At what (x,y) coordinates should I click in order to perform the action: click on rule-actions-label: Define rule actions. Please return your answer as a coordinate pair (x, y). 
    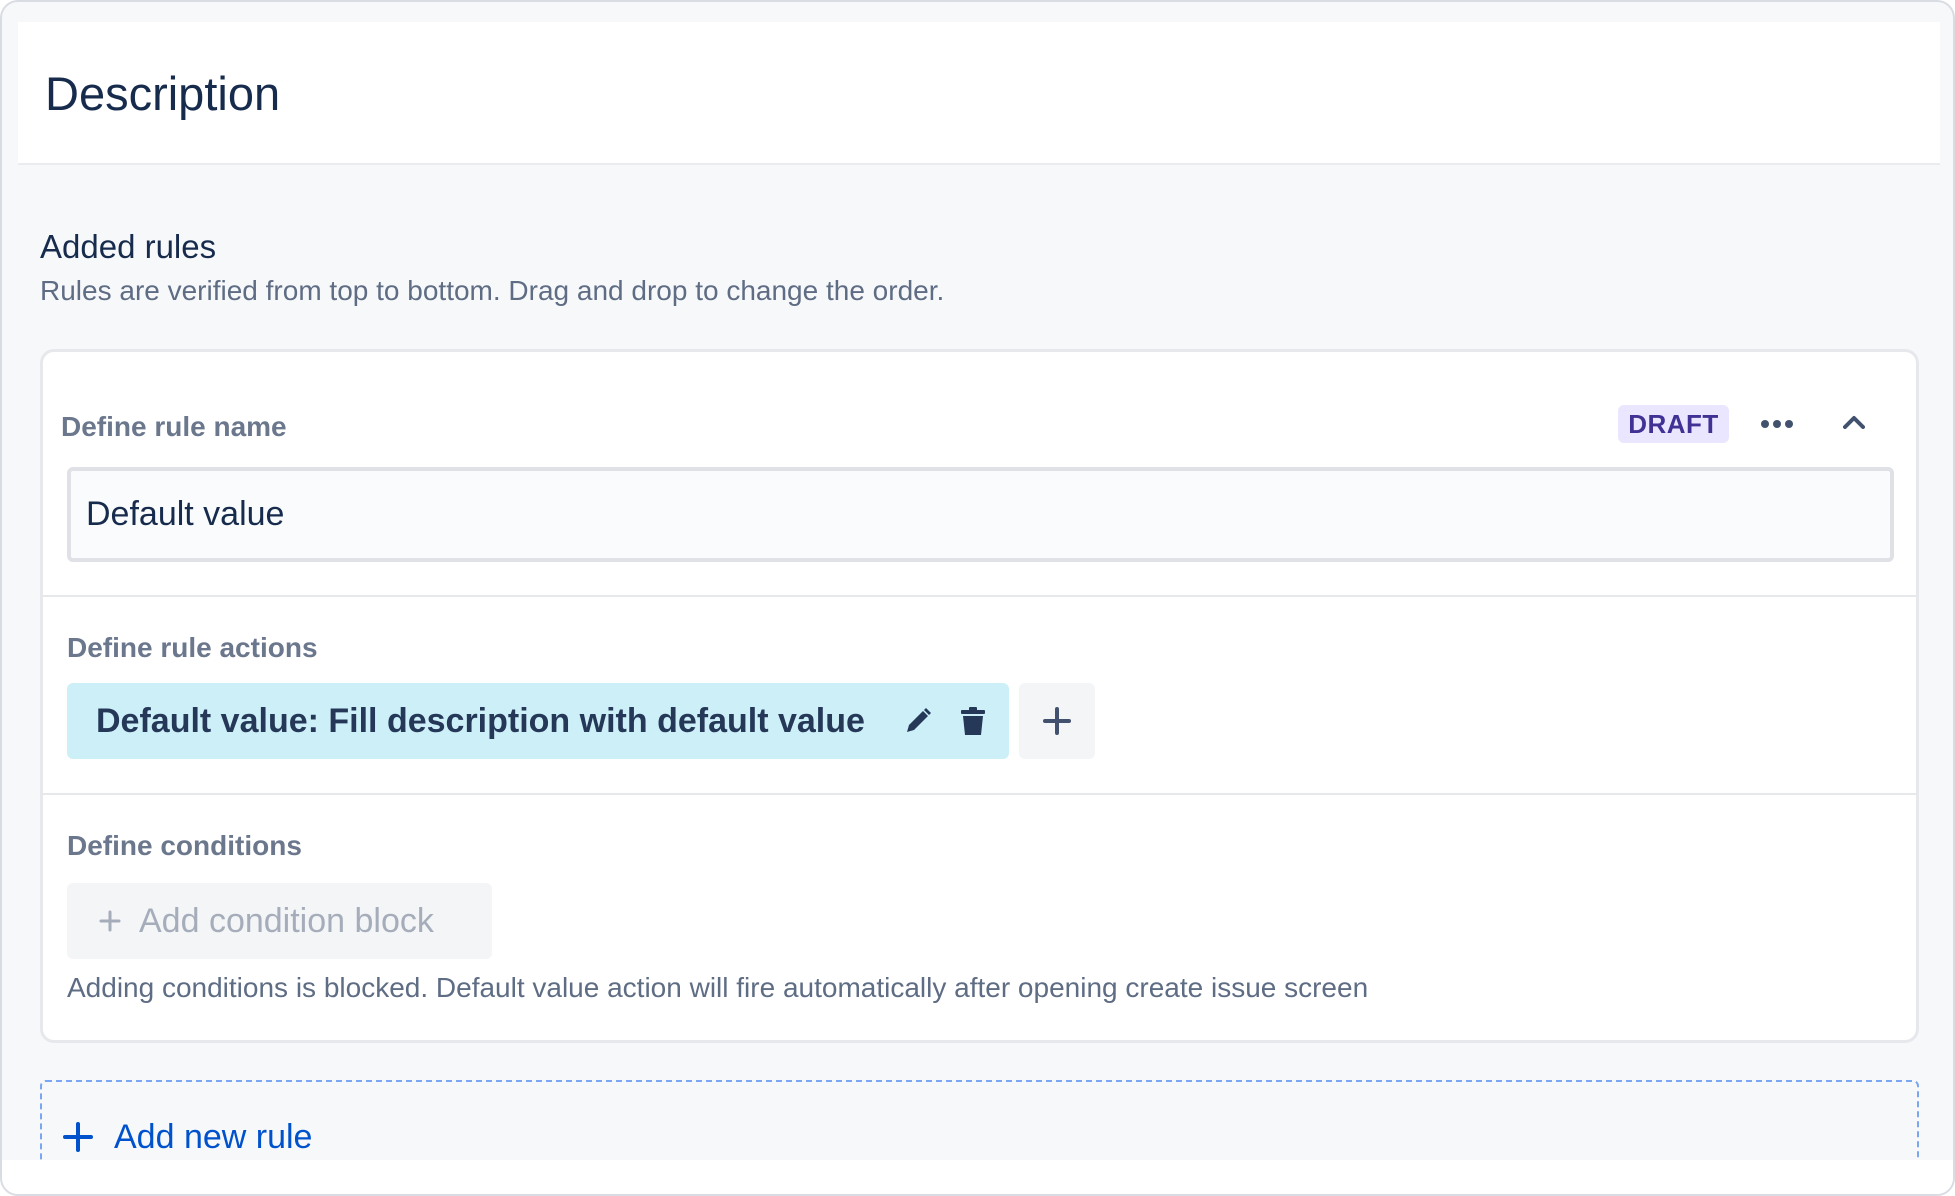
    Looking at the image, I should click on (192, 647).